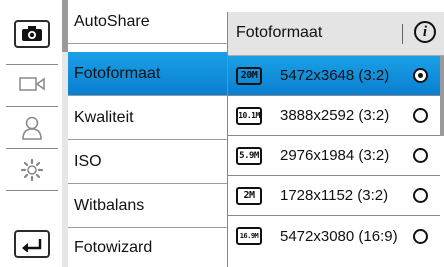  What do you see at coordinates (88, 161) in the screenshot?
I see `menu-item-label: ISO` at bounding box center [88, 161].